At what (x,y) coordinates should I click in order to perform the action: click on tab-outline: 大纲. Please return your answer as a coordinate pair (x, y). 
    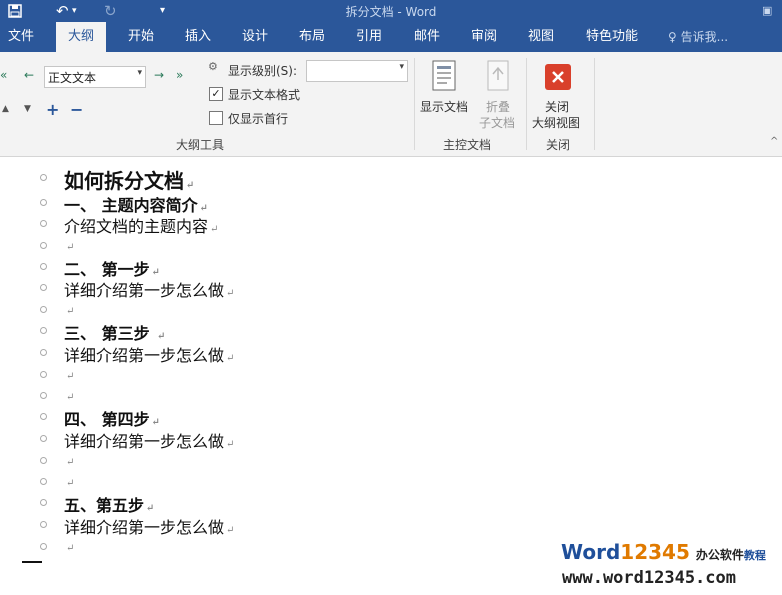
    Looking at the image, I should click on (81, 37).